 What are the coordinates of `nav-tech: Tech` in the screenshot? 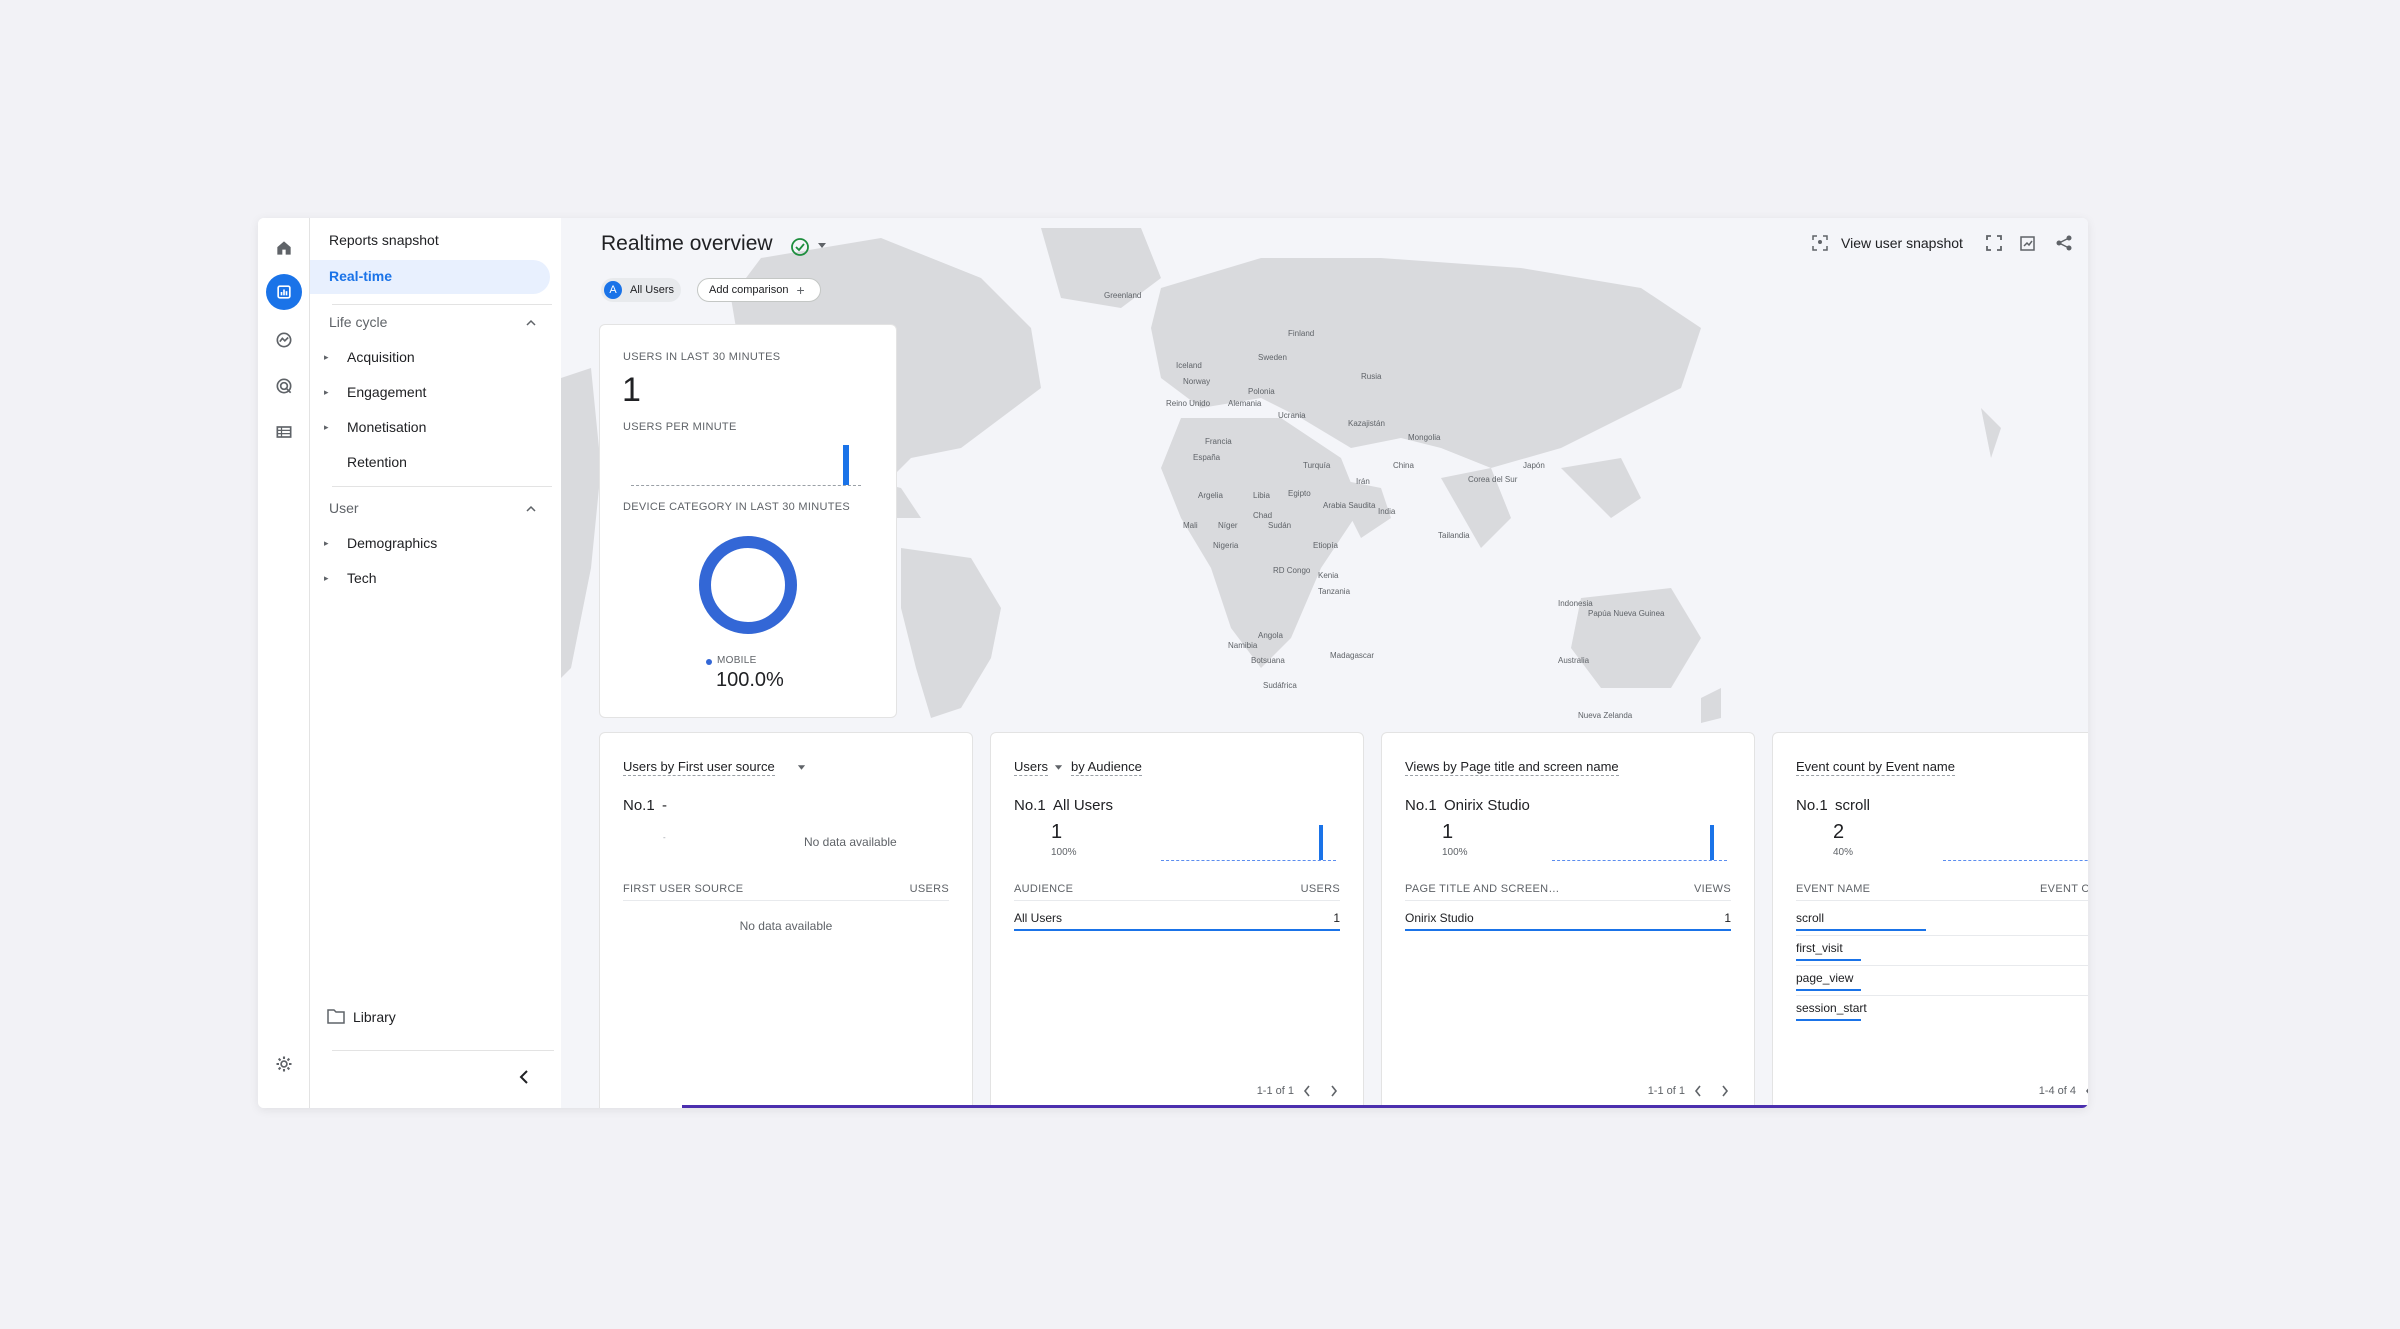 It's located at (362, 578).